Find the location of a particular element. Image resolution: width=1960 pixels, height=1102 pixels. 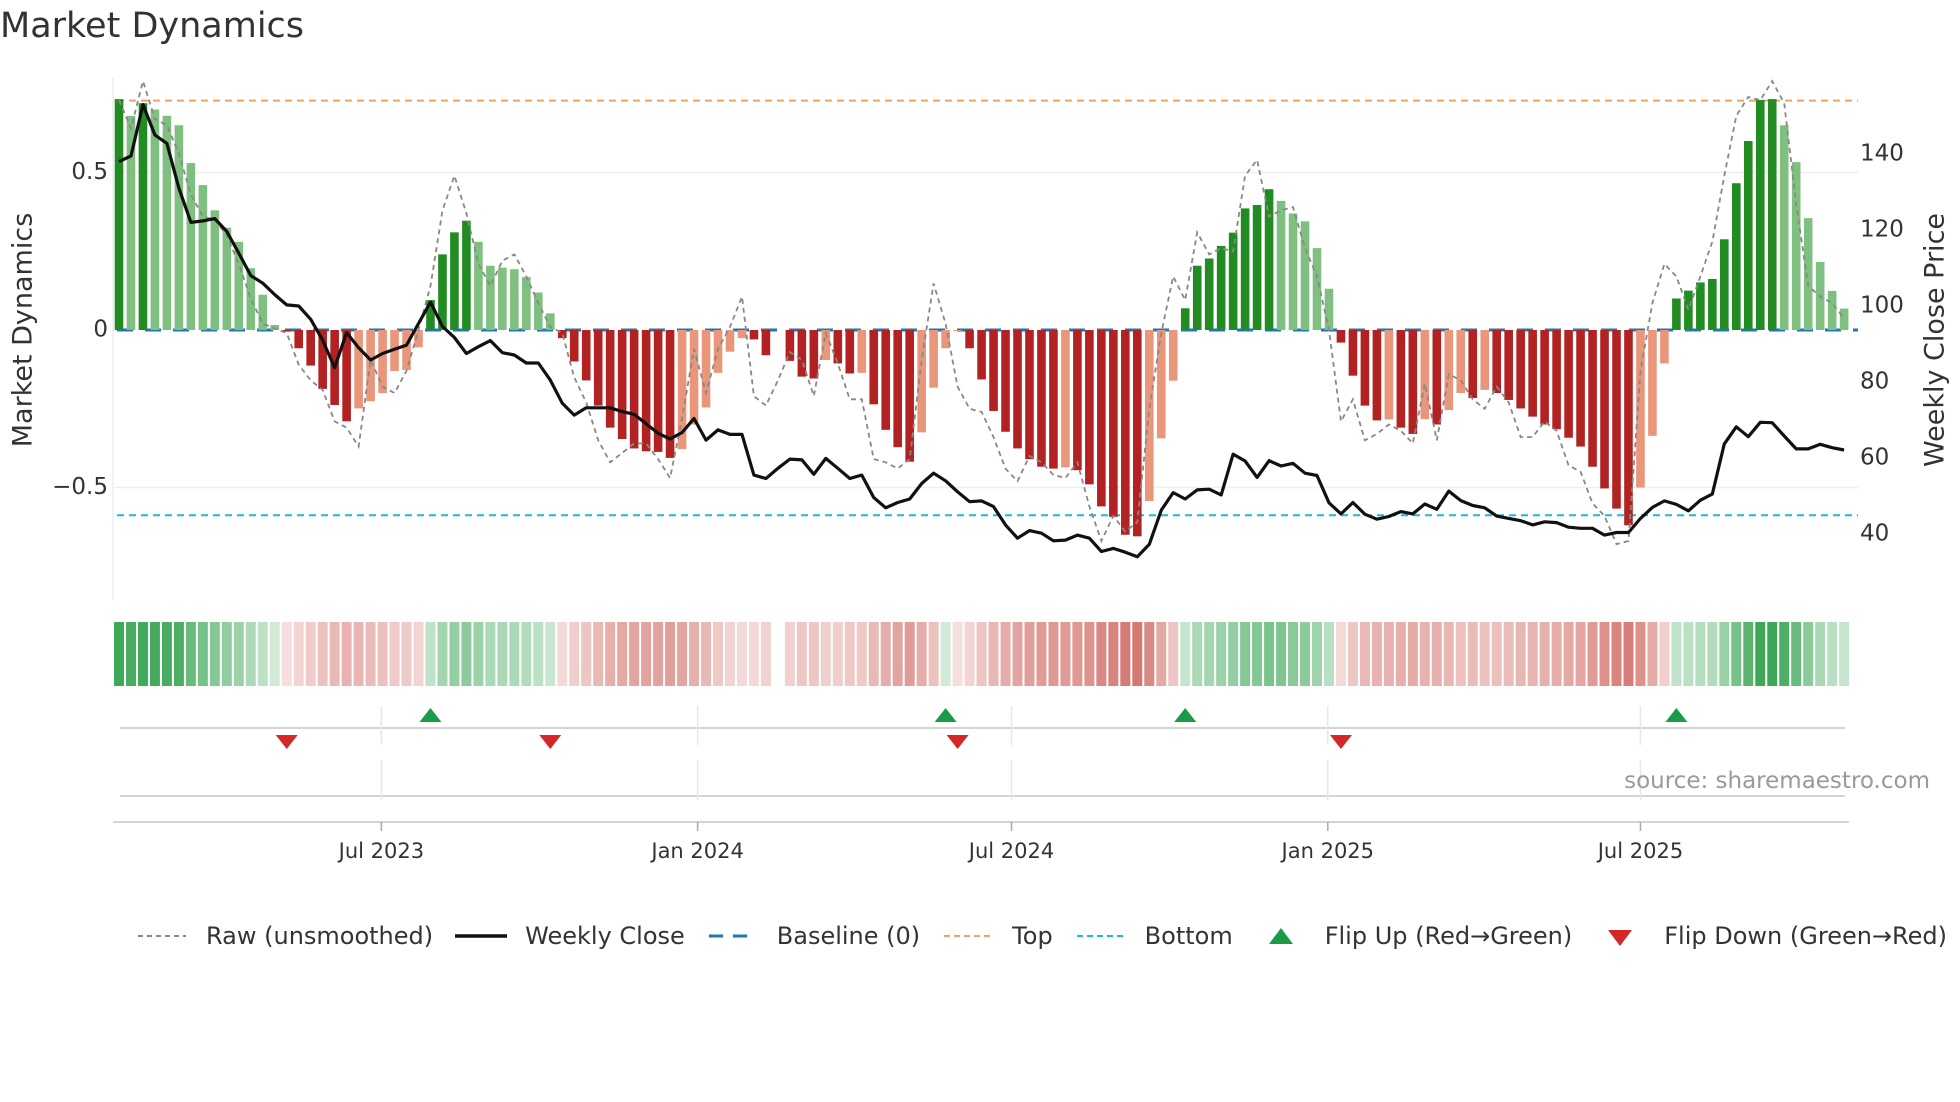

right-axis-ticks: 140 120 100 80 60 40 is located at coordinates (1882, 344).